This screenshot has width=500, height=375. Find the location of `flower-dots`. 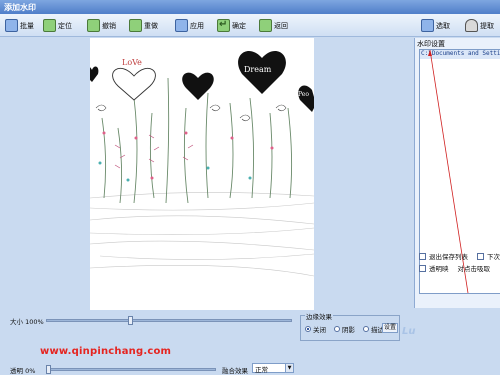

flower-dots is located at coordinates (188, 155).